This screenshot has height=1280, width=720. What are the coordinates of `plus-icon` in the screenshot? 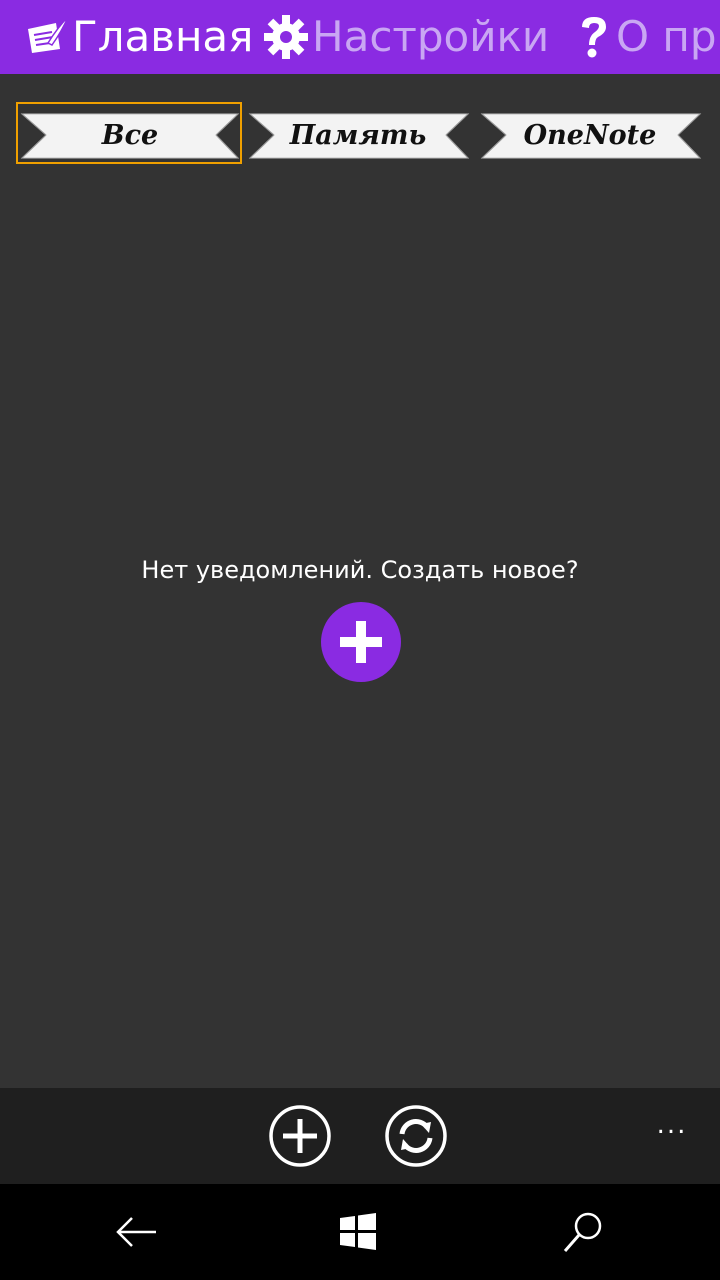 It's located at (361, 642).